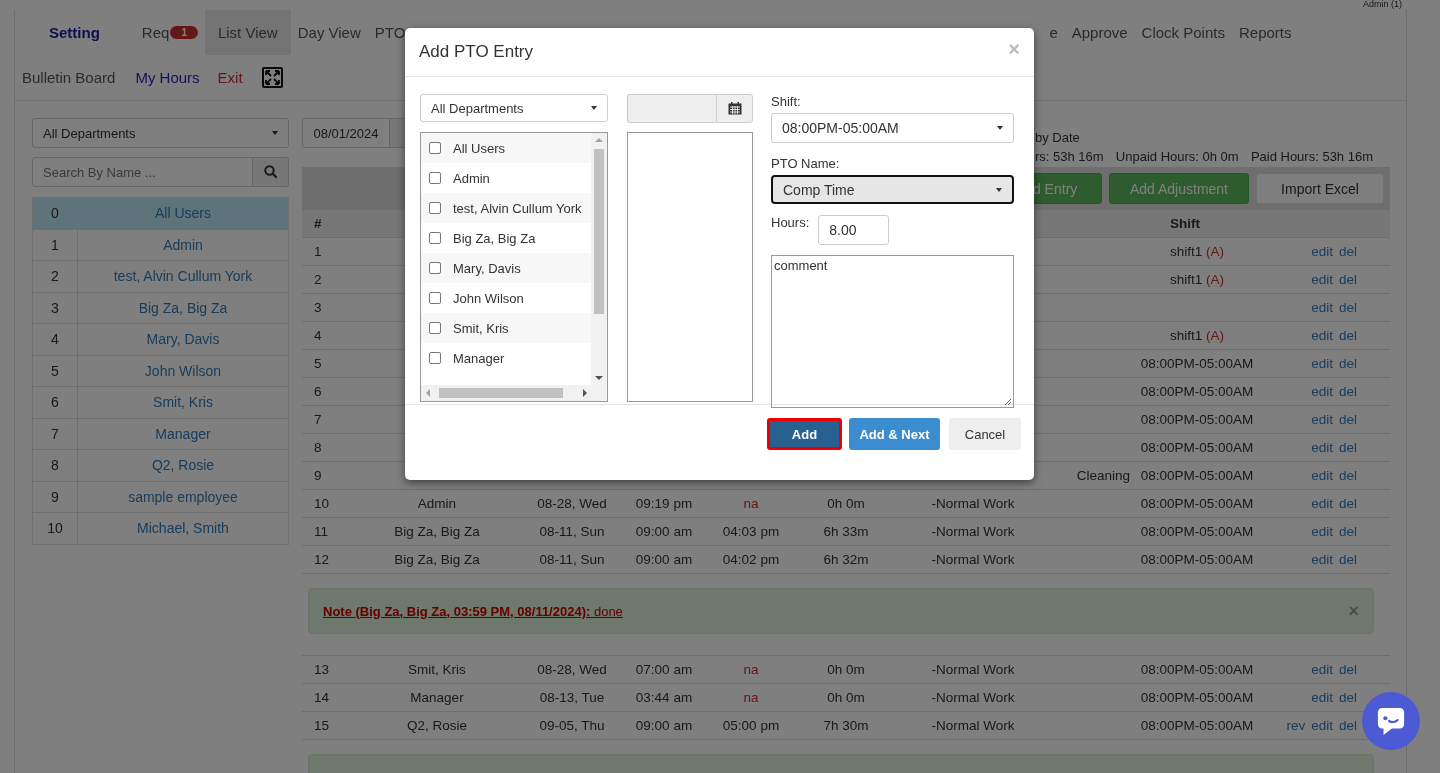  What do you see at coordinates (236, 77) in the screenshot?
I see `nav-link: Exit` at bounding box center [236, 77].